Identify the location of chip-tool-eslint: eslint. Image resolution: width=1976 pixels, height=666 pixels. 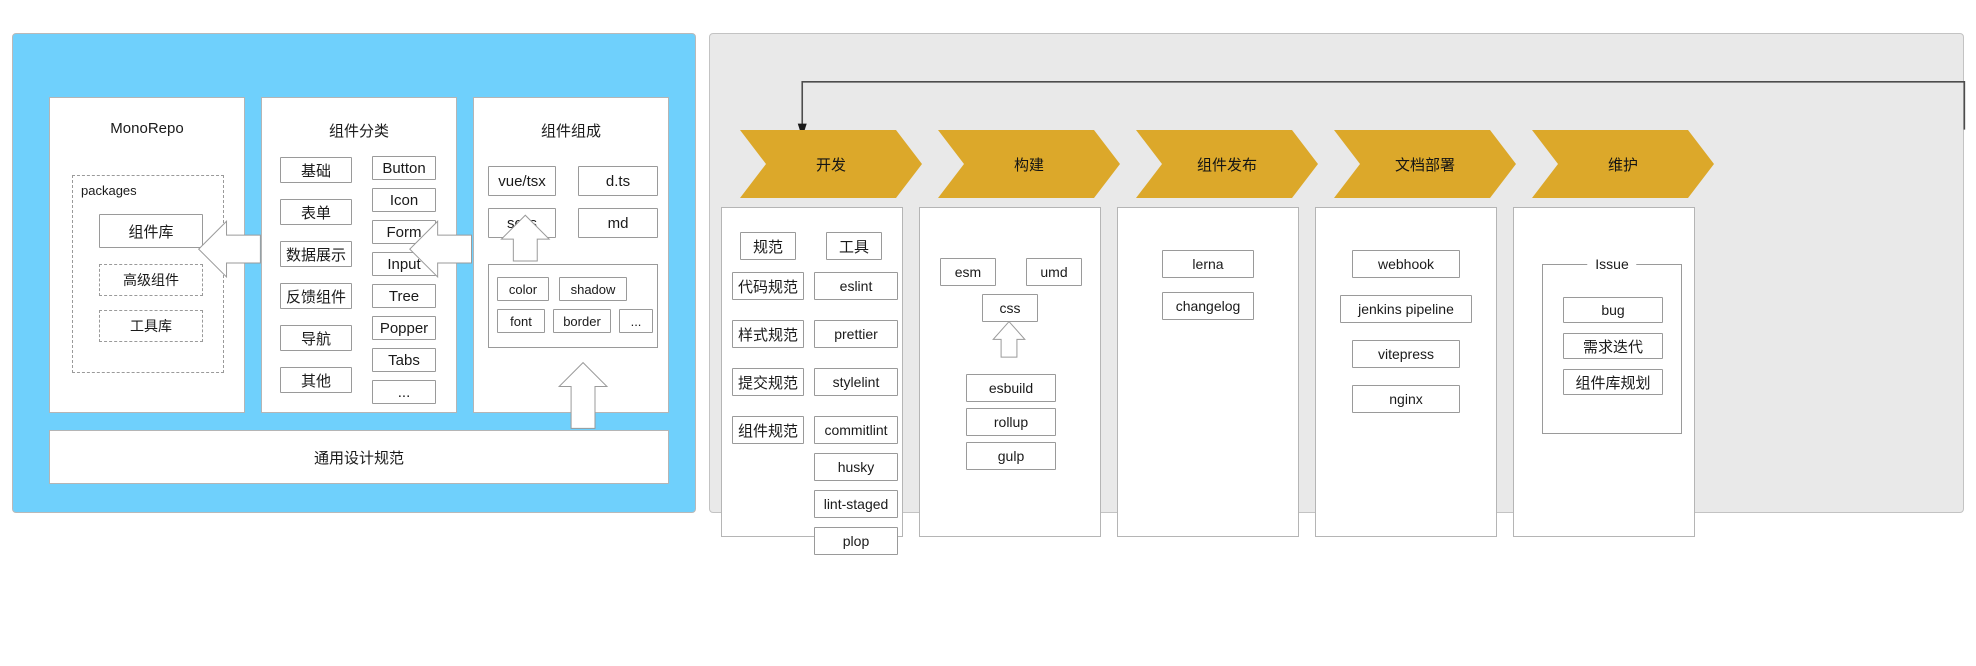
(856, 286).